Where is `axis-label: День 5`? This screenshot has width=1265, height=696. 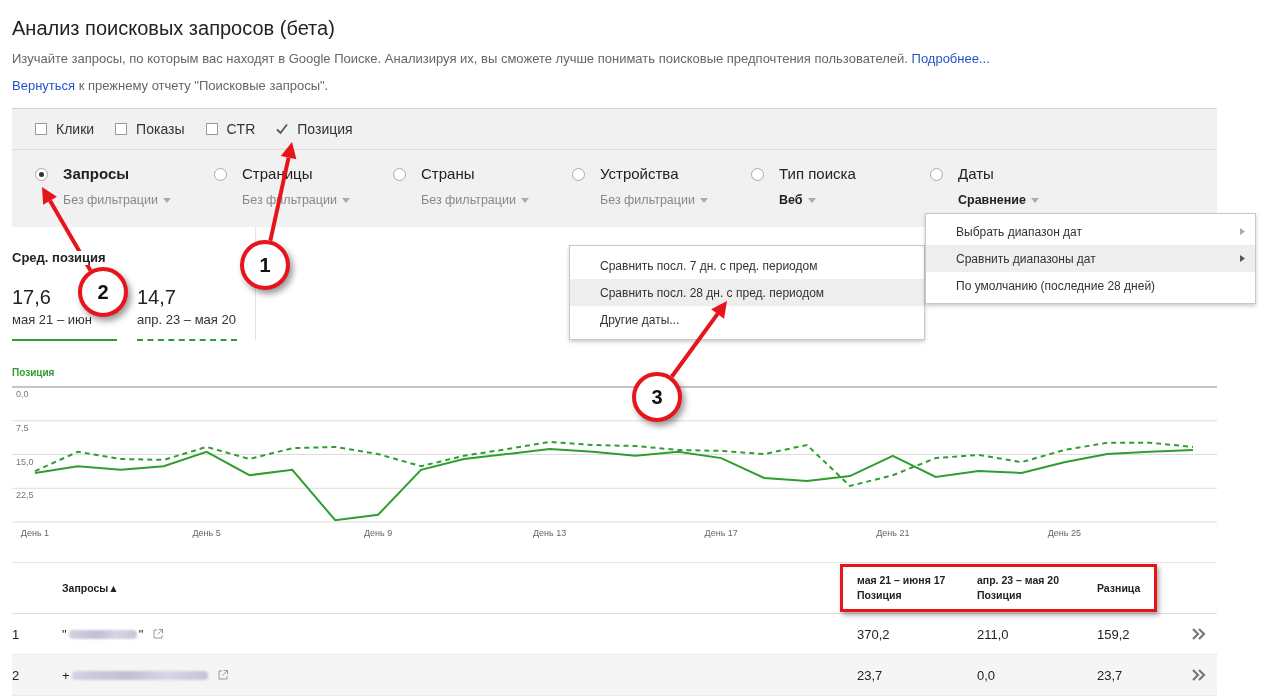
axis-label: День 5 is located at coordinates (206, 533).